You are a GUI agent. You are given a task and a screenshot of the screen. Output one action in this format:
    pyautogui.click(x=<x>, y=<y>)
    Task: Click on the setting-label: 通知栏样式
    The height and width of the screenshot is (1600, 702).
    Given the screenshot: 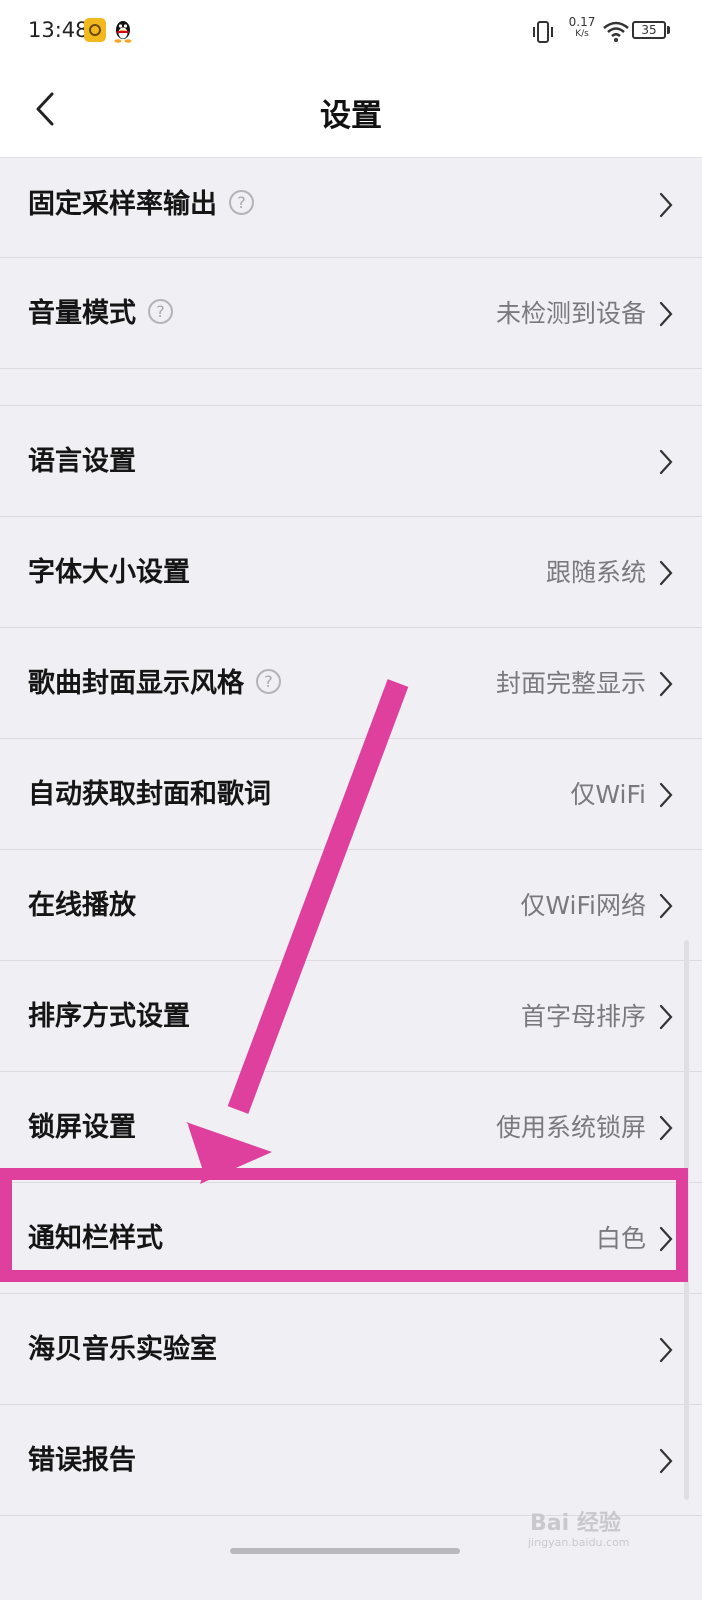 What is the action you would take?
    pyautogui.click(x=95, y=1238)
    